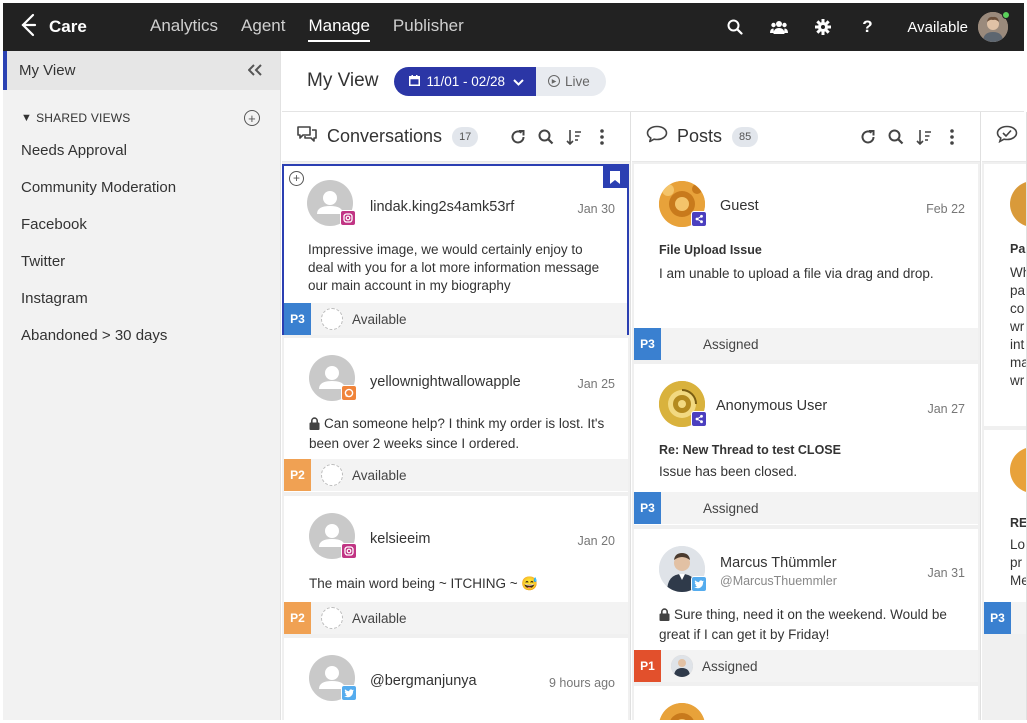 The width and height of the screenshot is (1027, 723). What do you see at coordinates (1018, 523) in the screenshot?
I see `subject-fragment: RE` at bounding box center [1018, 523].